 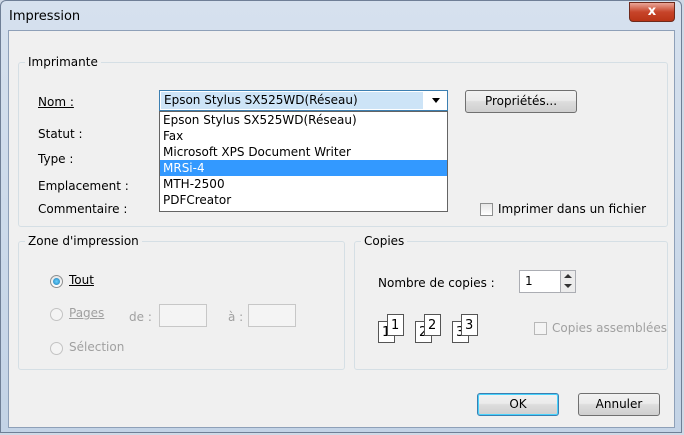 What do you see at coordinates (436, 283) in the screenshot?
I see `copies-count-label: Nombre de copies :` at bounding box center [436, 283].